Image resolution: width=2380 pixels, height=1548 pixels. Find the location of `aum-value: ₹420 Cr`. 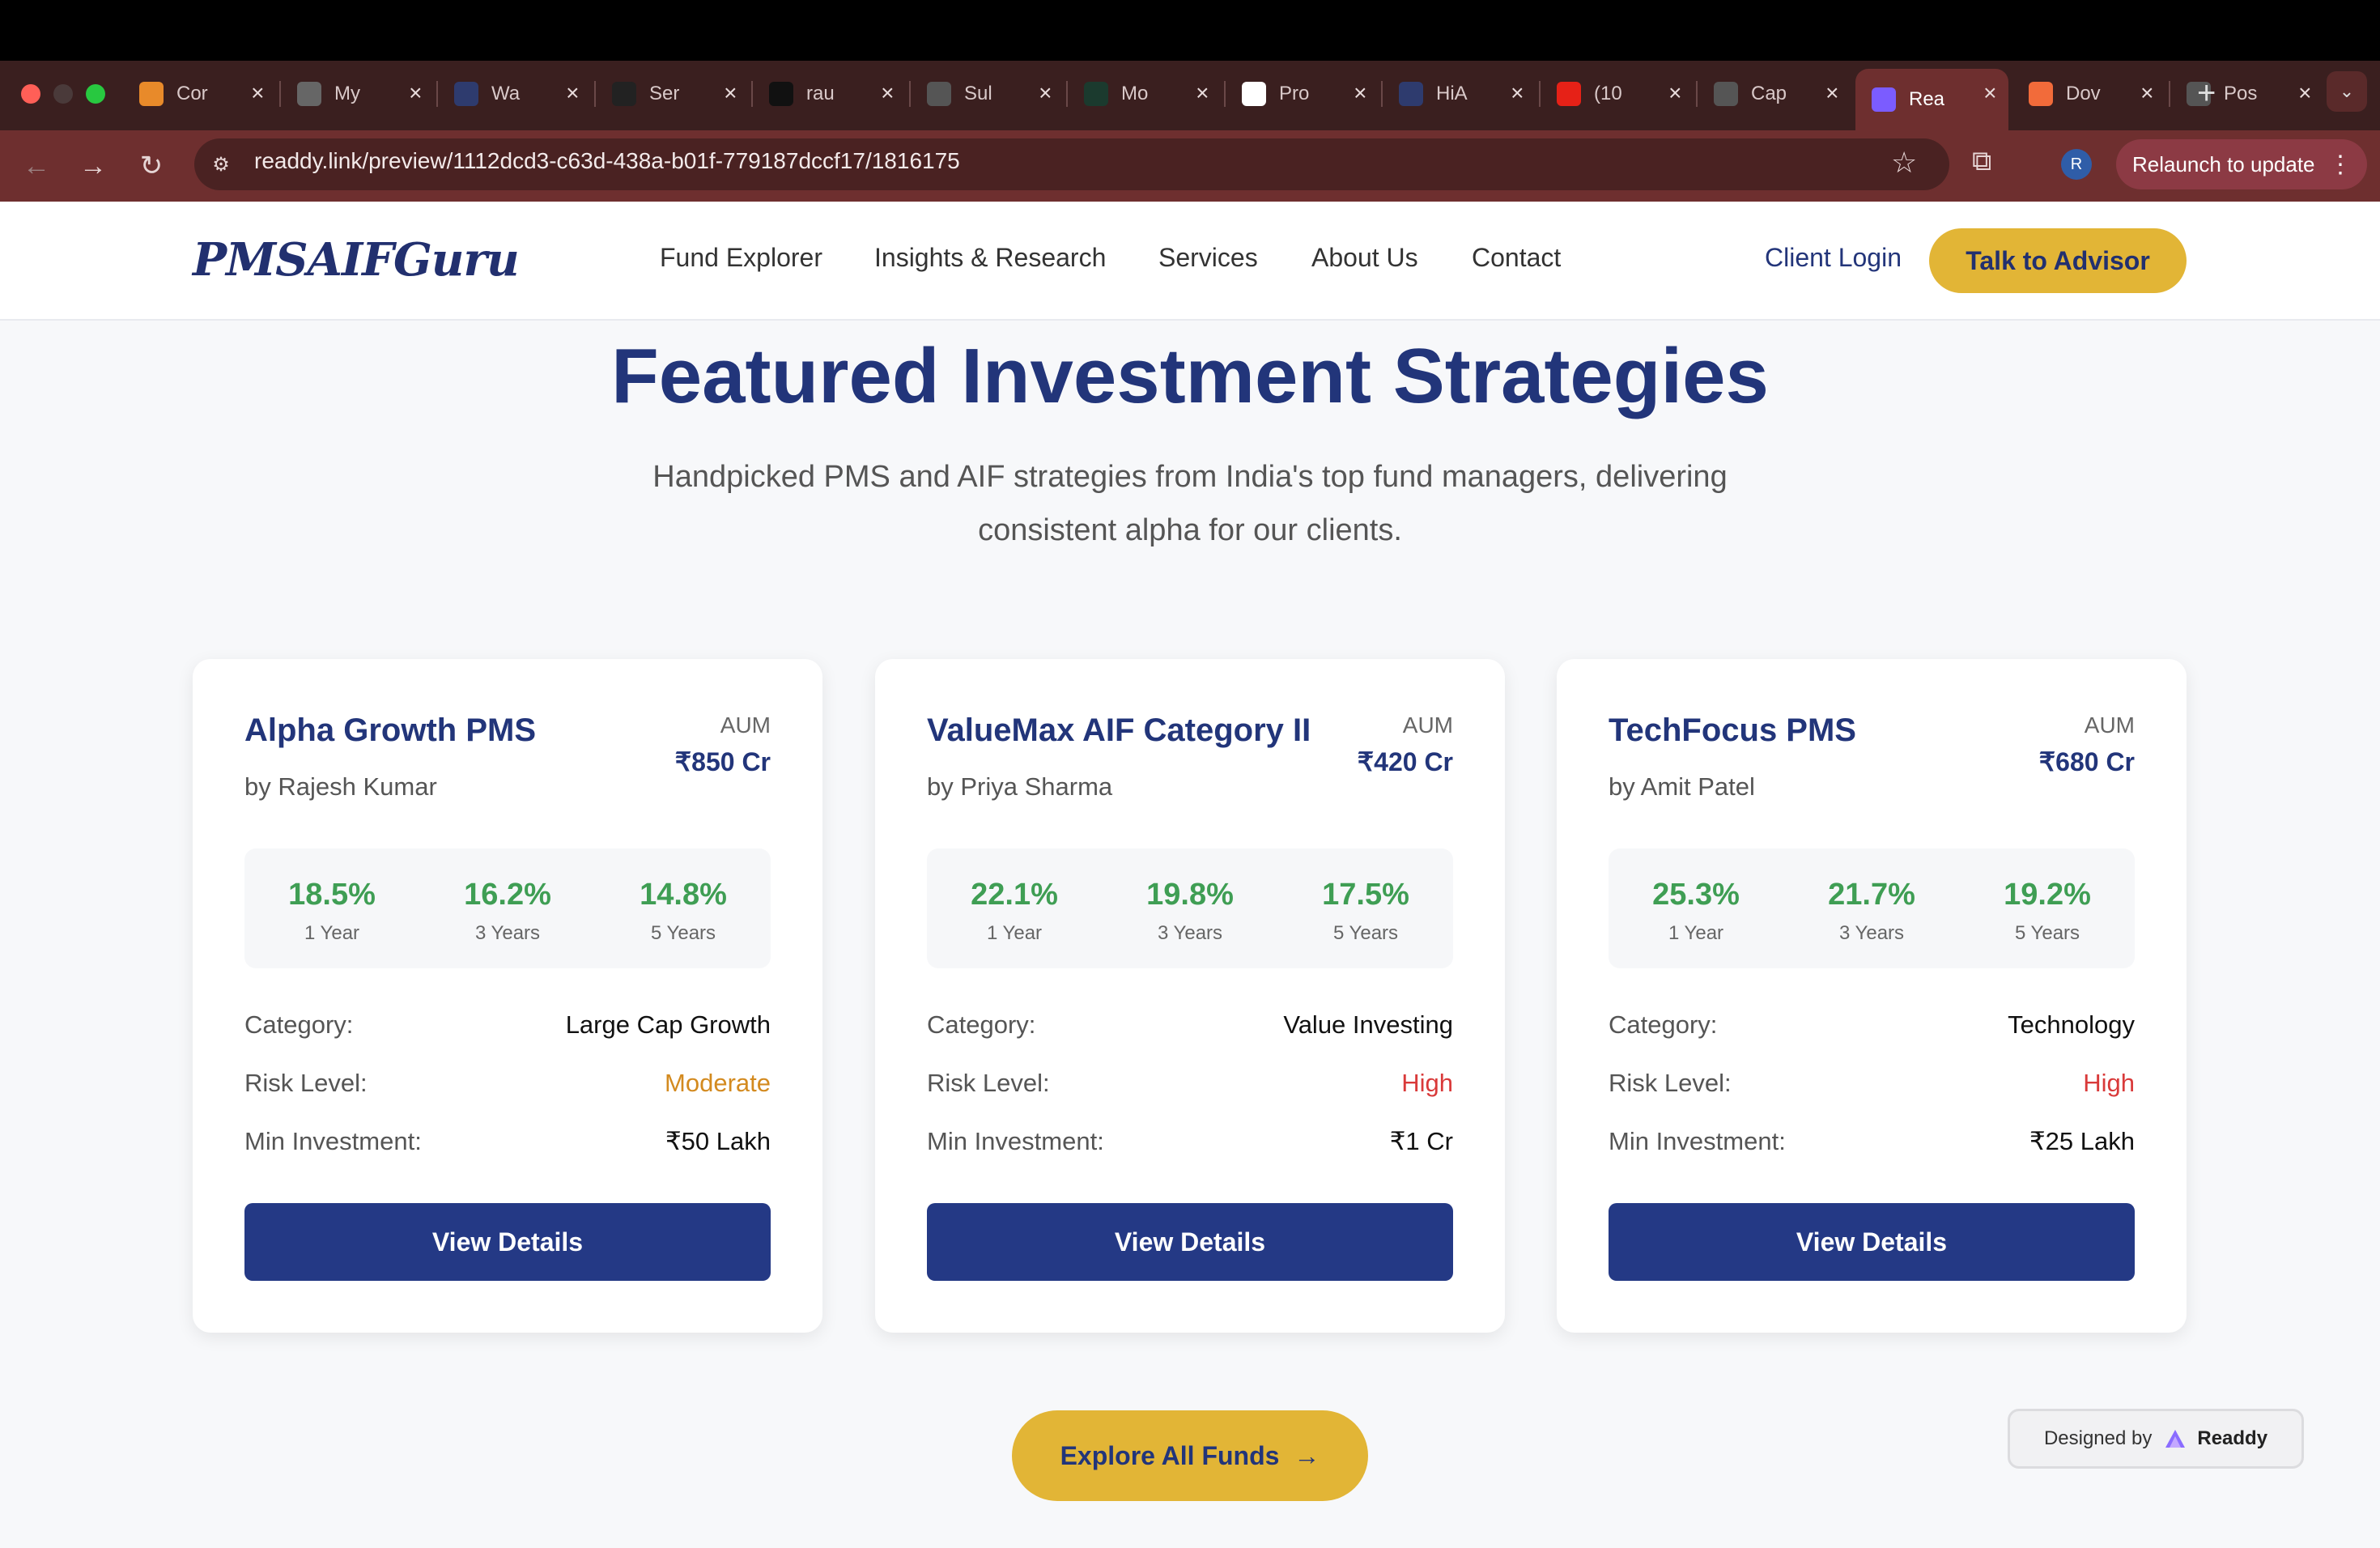

aum-value: ₹420 Cr is located at coordinates (1405, 761).